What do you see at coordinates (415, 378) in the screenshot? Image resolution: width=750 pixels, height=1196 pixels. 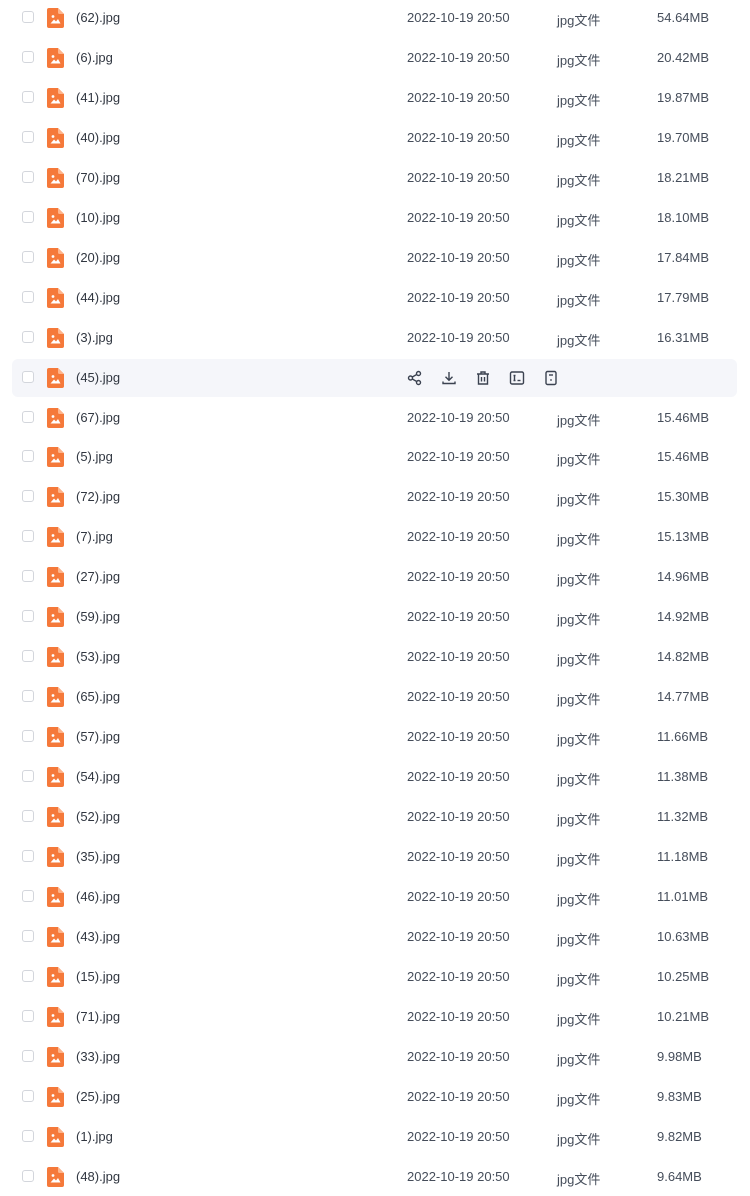 I see `share-icon` at bounding box center [415, 378].